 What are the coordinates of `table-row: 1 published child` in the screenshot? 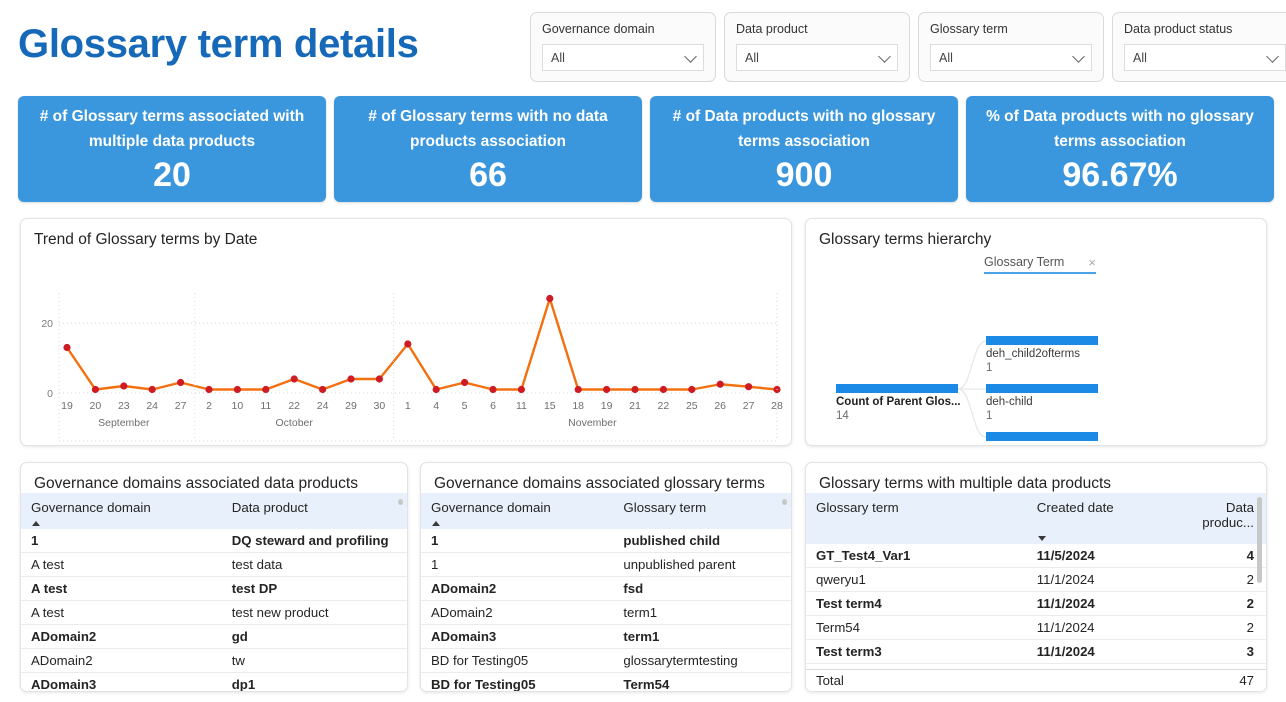 It's located at (606, 541).